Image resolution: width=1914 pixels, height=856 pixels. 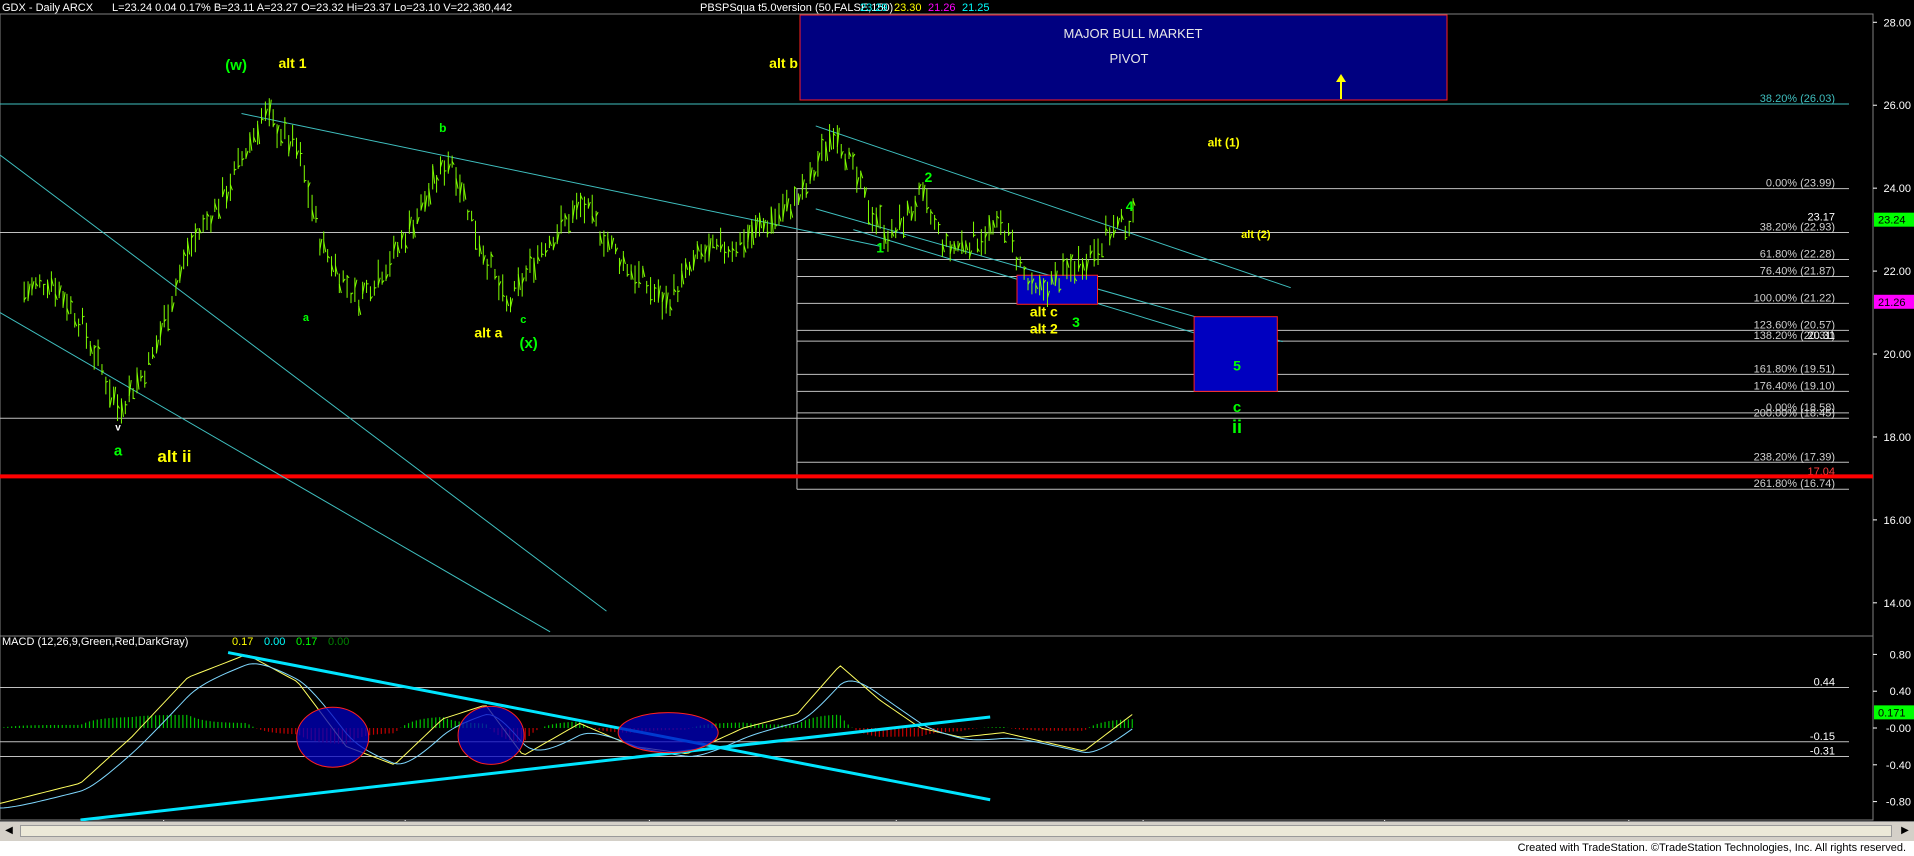 I want to click on macd-tick-label: 0.80, so click(x=1900, y=655).